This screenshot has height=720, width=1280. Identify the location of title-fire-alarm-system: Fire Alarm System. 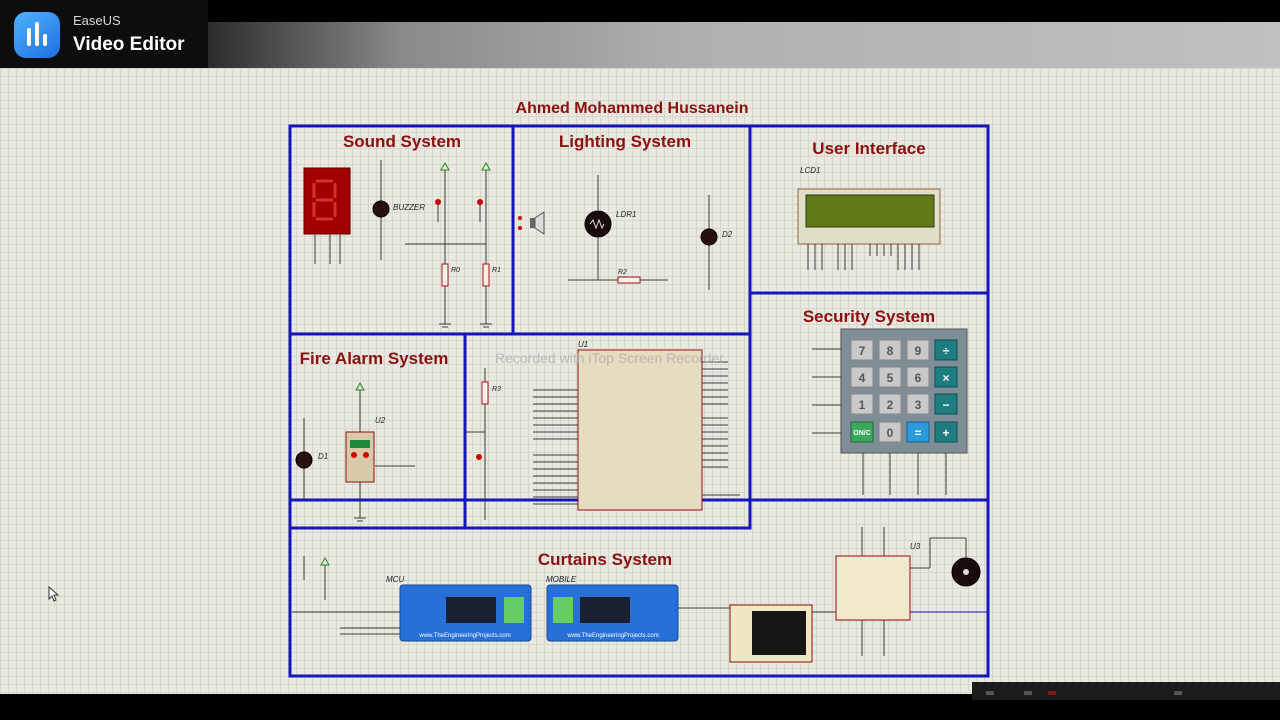
(374, 358).